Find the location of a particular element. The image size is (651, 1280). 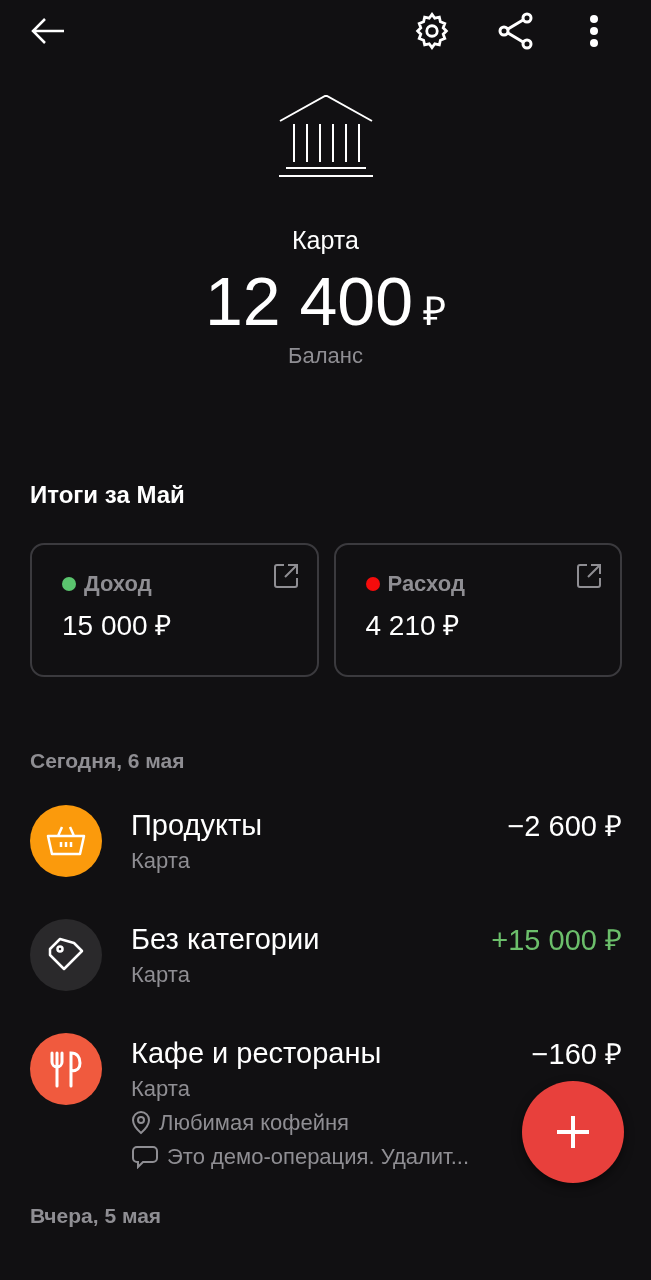

summary-title: Итоги за Май is located at coordinates (108, 495).